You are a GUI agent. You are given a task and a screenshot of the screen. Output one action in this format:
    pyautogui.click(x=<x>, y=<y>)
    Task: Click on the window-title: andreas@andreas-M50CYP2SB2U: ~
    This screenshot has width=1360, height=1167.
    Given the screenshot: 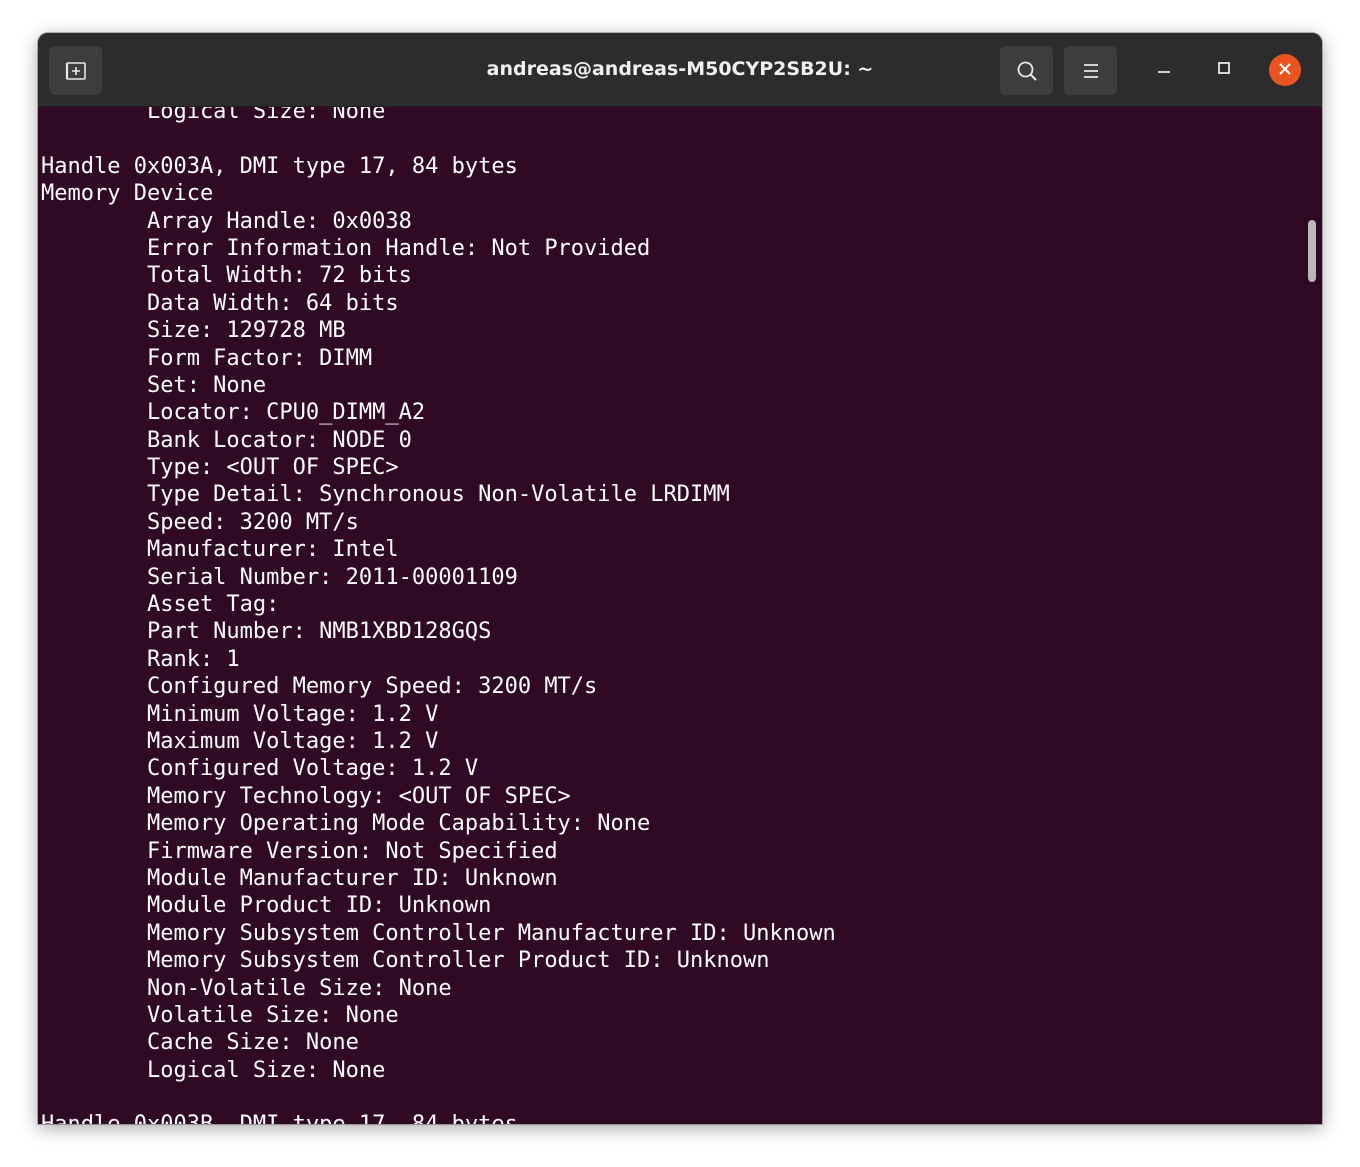 What is the action you would take?
    pyautogui.click(x=680, y=69)
    